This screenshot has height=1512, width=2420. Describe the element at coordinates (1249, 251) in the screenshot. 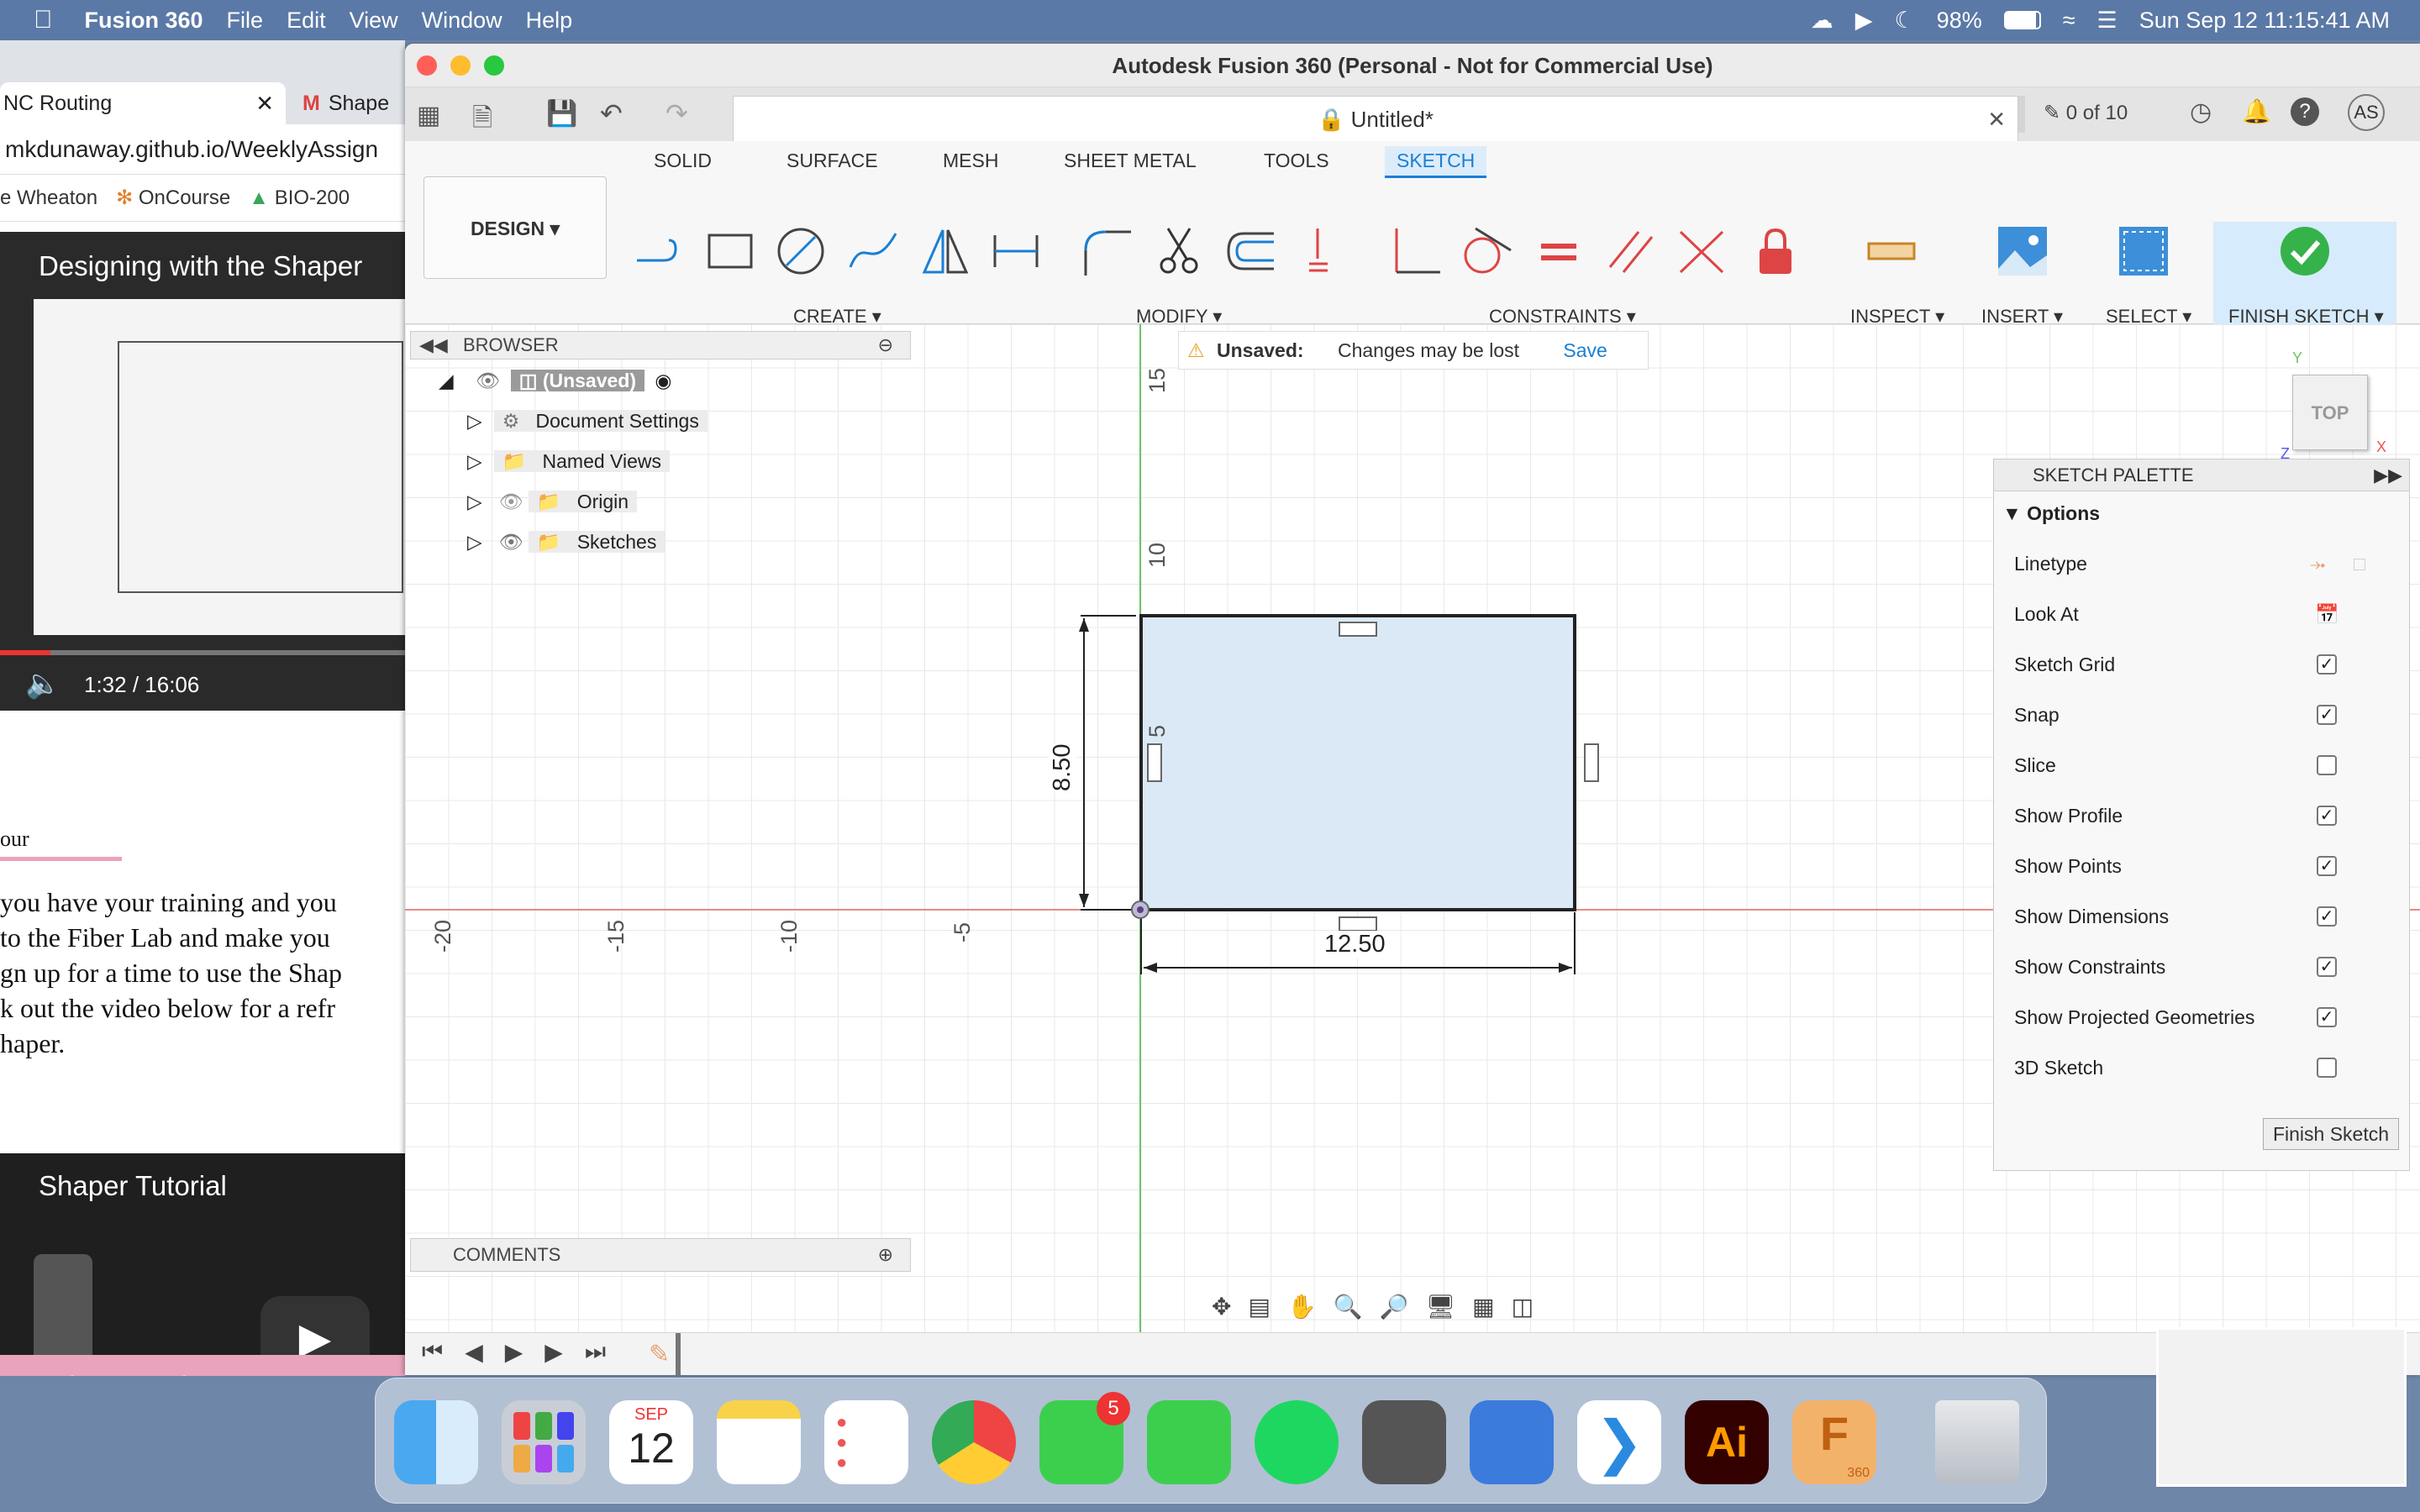

I see `offset-icon` at that location.